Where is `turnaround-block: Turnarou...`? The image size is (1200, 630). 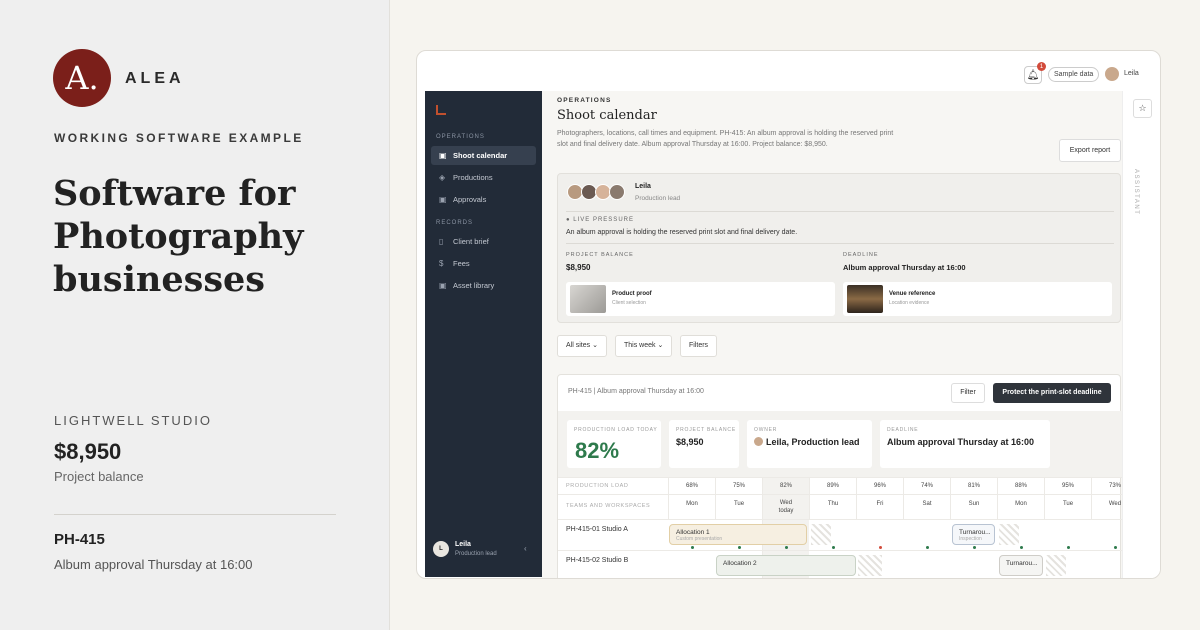
turnaround-block: Turnarou... is located at coordinates (1021, 565).